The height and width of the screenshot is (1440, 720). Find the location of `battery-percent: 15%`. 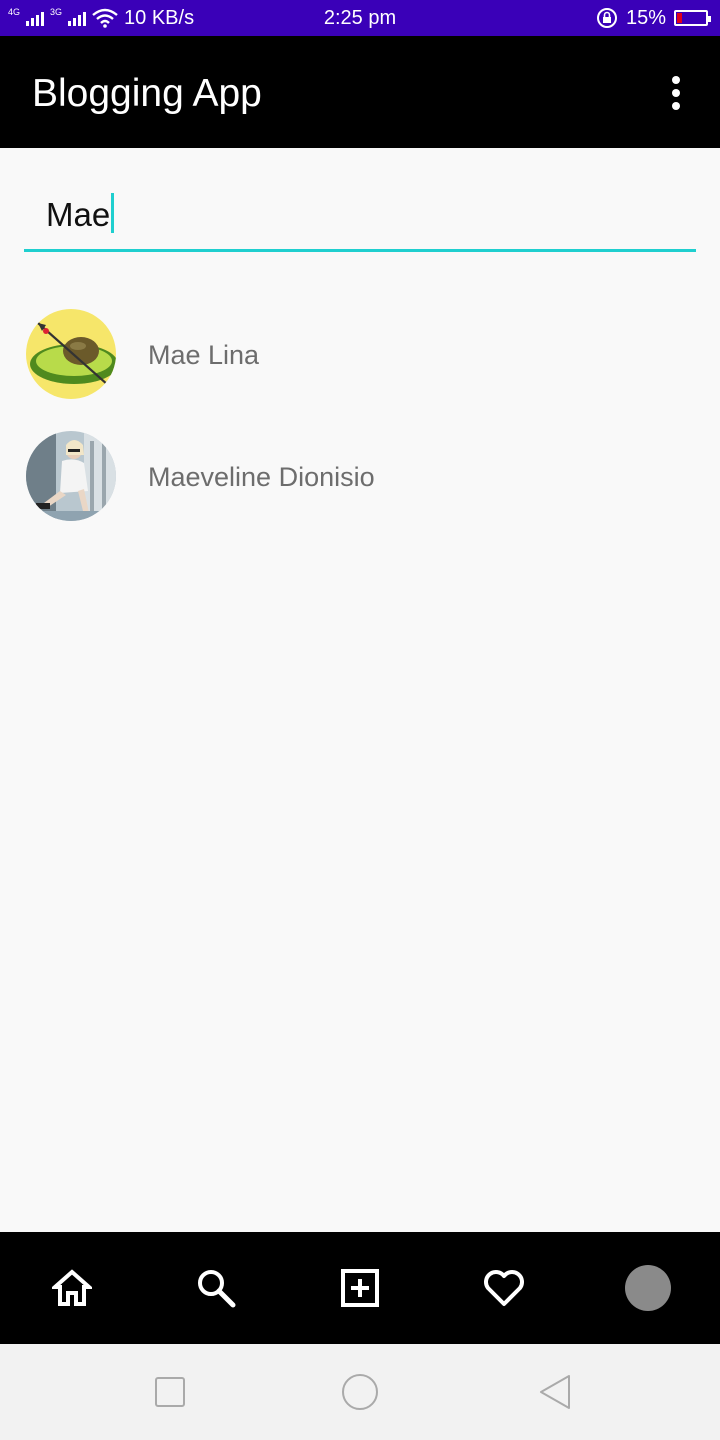

battery-percent: 15% is located at coordinates (645, 17).